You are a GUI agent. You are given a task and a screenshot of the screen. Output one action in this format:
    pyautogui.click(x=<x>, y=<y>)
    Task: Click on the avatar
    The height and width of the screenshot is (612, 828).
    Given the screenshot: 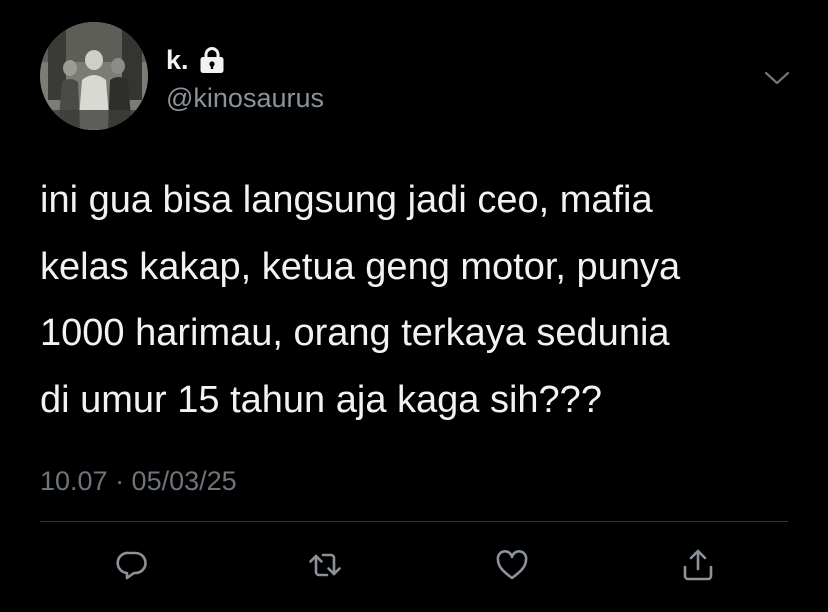 What is the action you would take?
    pyautogui.click(x=94, y=76)
    